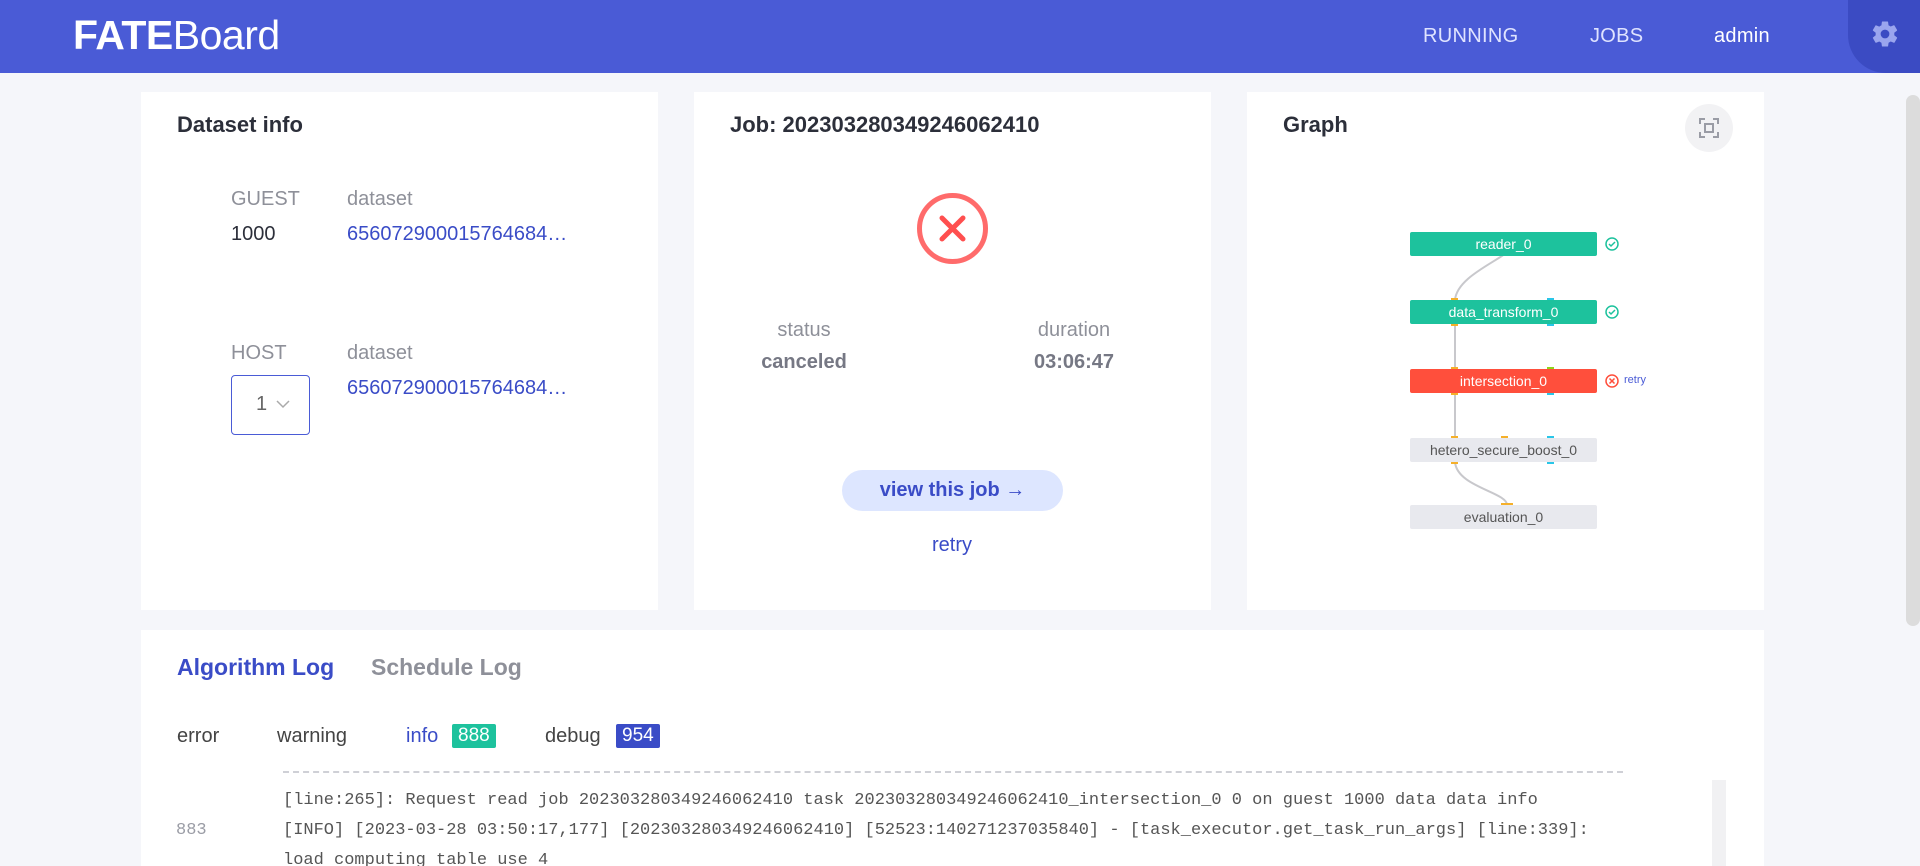 This screenshot has height=866, width=1920. Describe the element at coordinates (573, 736) in the screenshot. I see `log-level-debug: debug` at that location.